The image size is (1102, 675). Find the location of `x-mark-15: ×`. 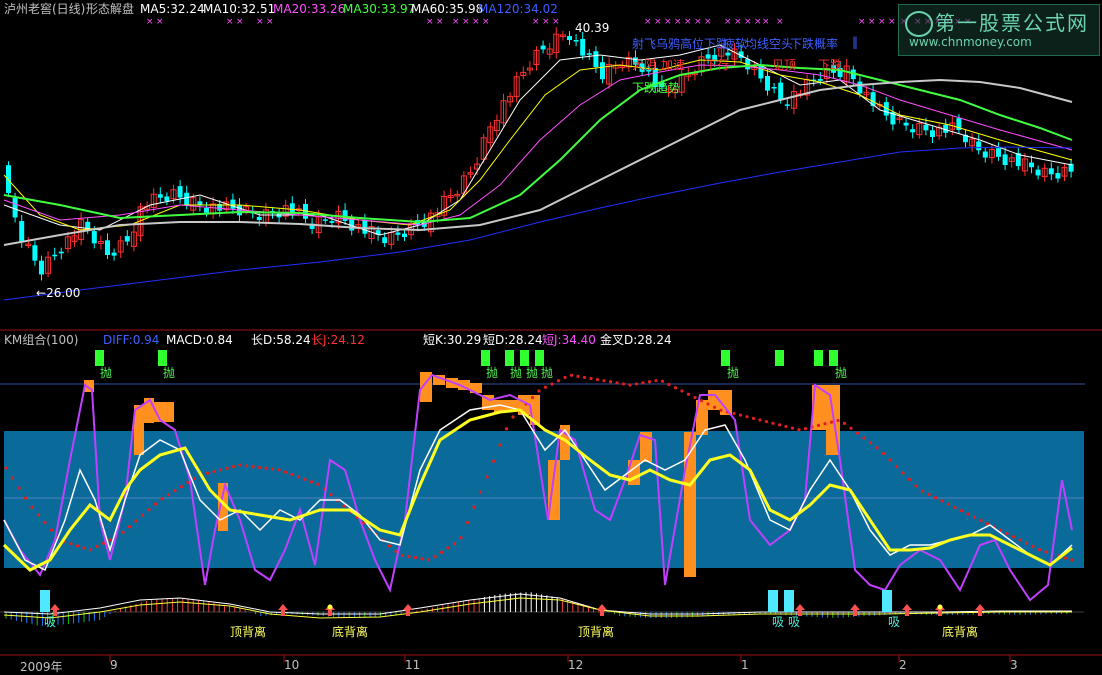

x-mark-15: × is located at coordinates (648, 22).